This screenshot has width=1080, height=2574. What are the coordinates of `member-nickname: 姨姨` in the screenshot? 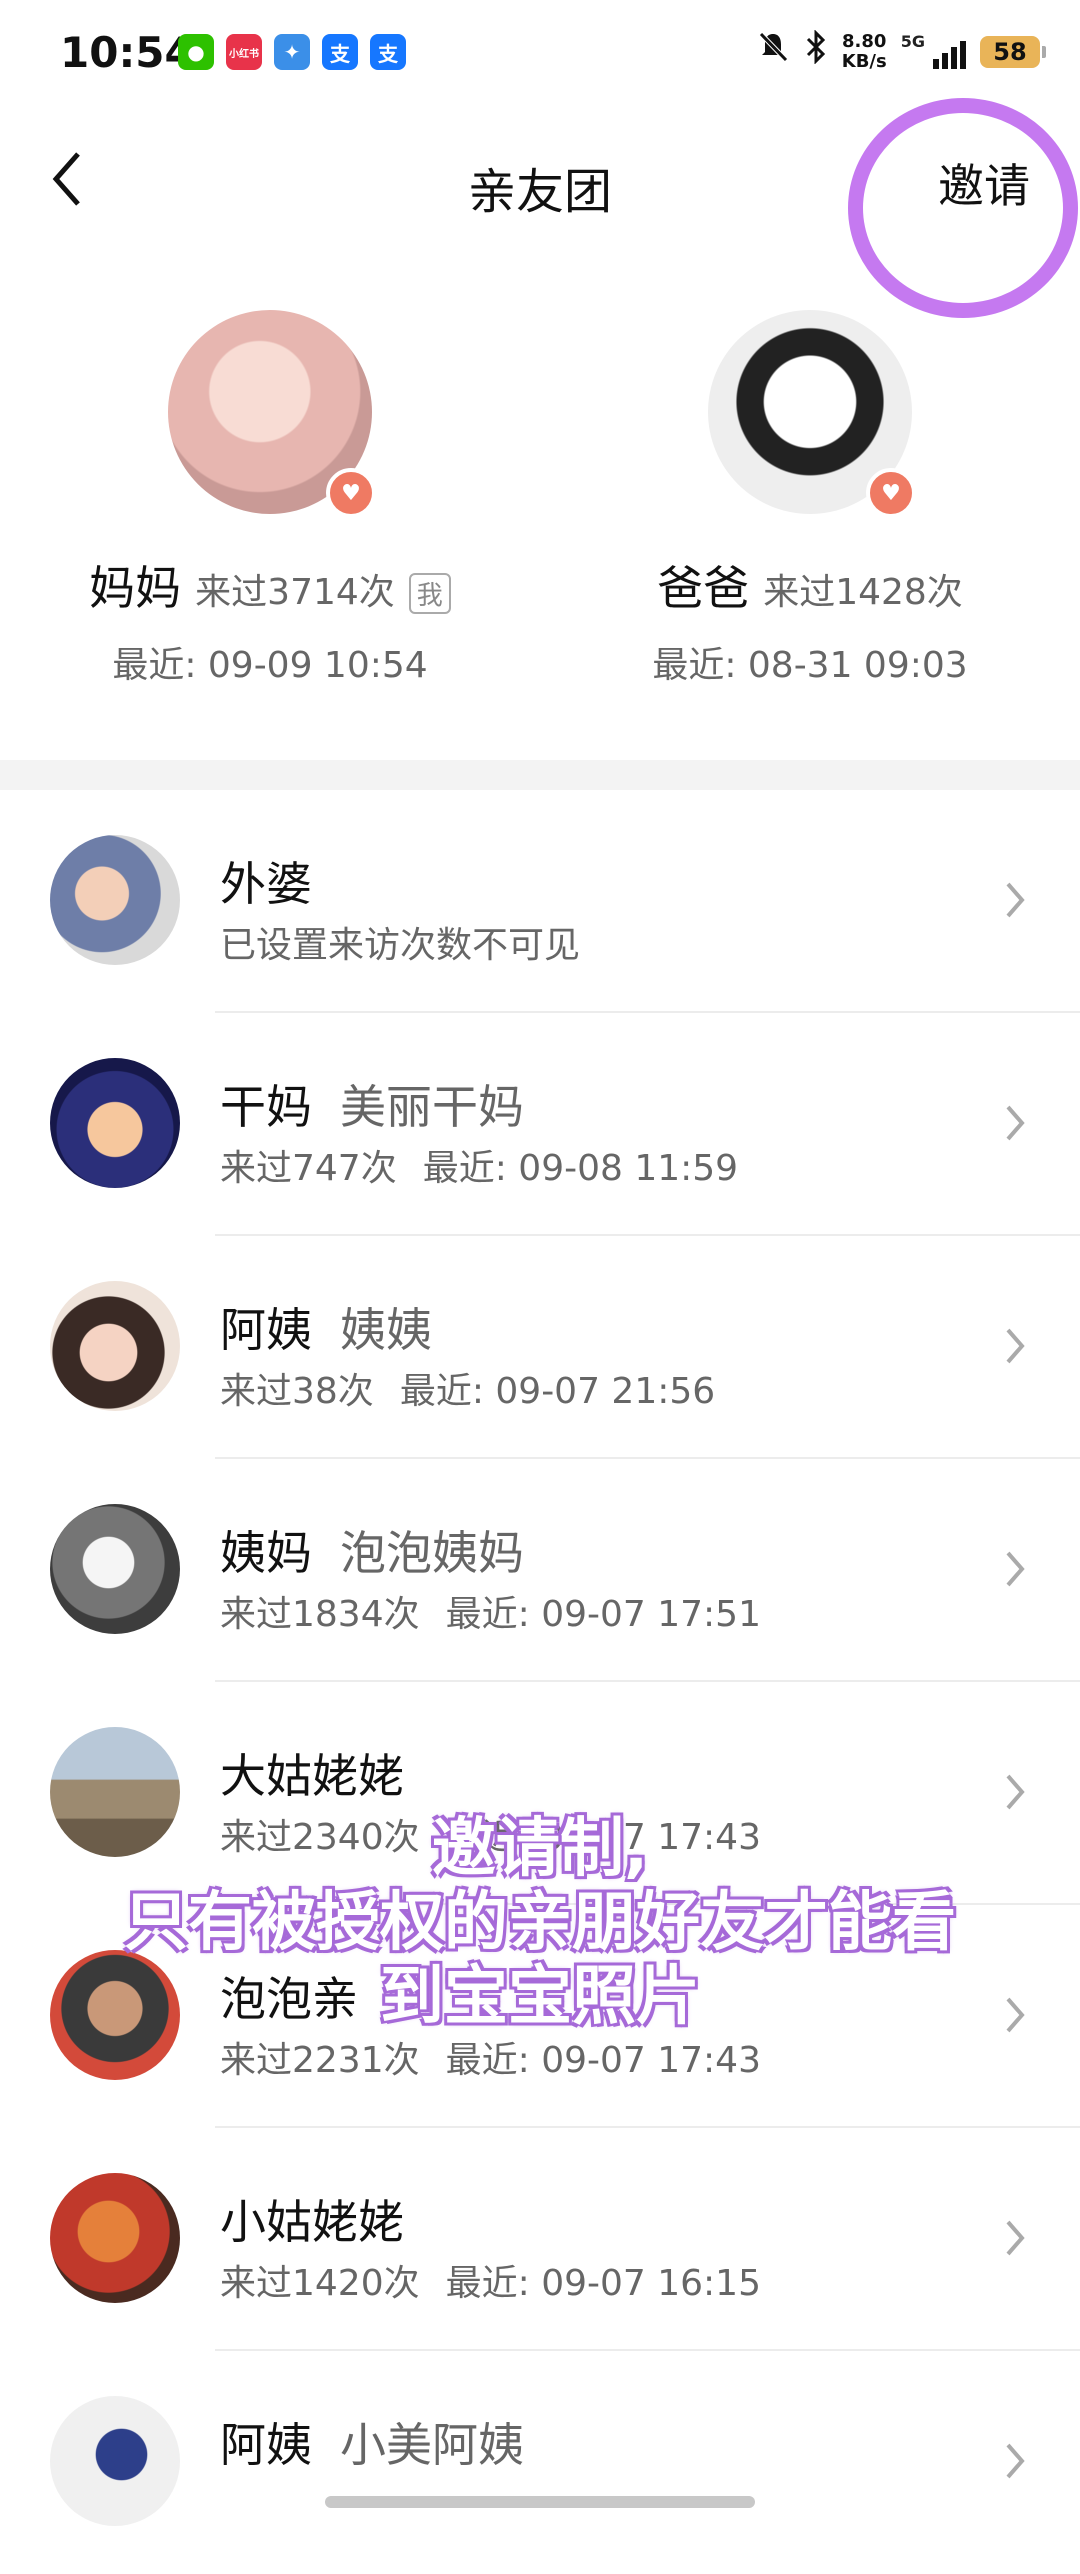 It's located at (386, 1330).